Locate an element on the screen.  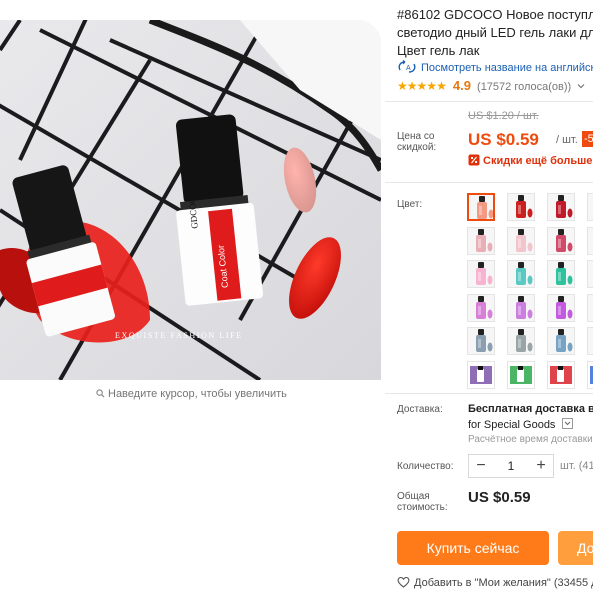
translate-link: A Посмотреть название на английско is located at coordinates (495, 67).